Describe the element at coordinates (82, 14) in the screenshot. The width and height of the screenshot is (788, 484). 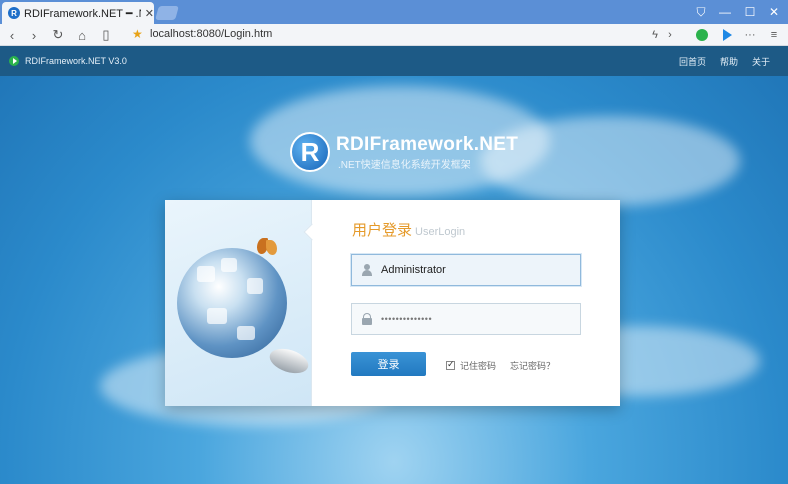
I see `tab-title: RDIFramework.NET ━ .NET快` at that location.